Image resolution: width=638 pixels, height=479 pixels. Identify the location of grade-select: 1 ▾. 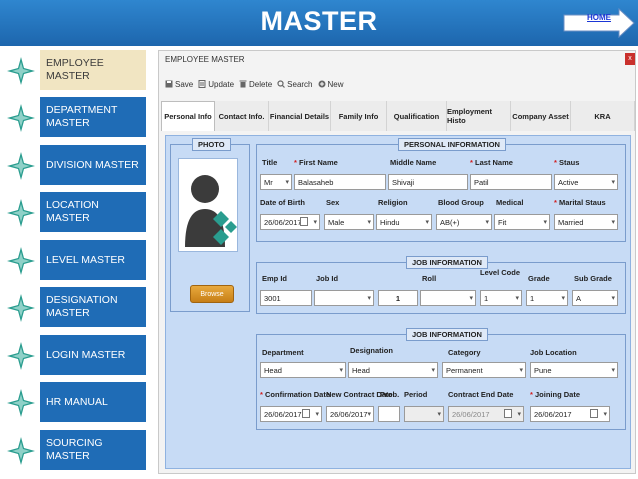
(547, 298).